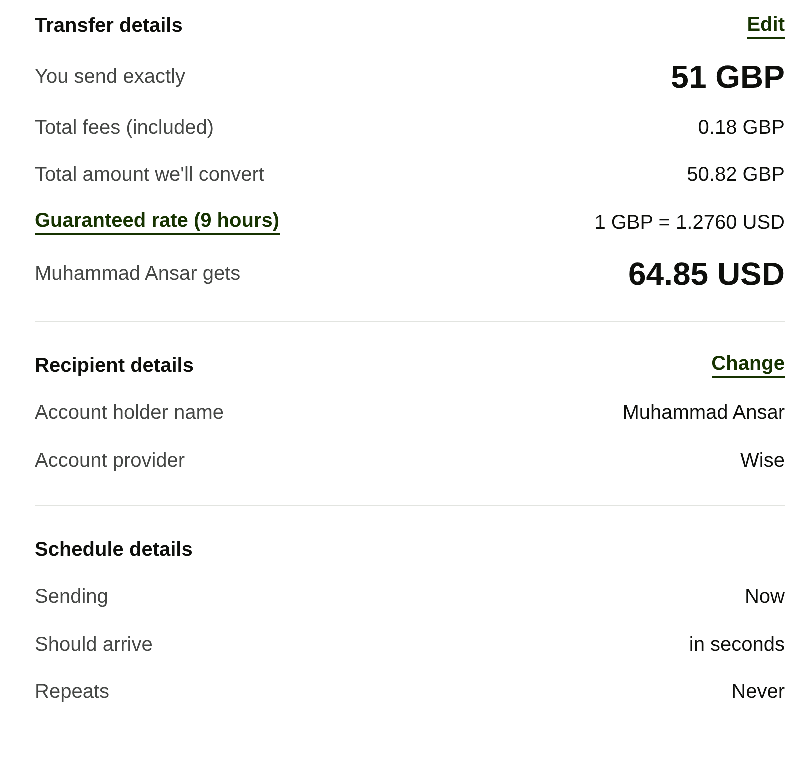 The image size is (800, 768). What do you see at coordinates (109, 26) in the screenshot?
I see `section-title: Transfer details` at bounding box center [109, 26].